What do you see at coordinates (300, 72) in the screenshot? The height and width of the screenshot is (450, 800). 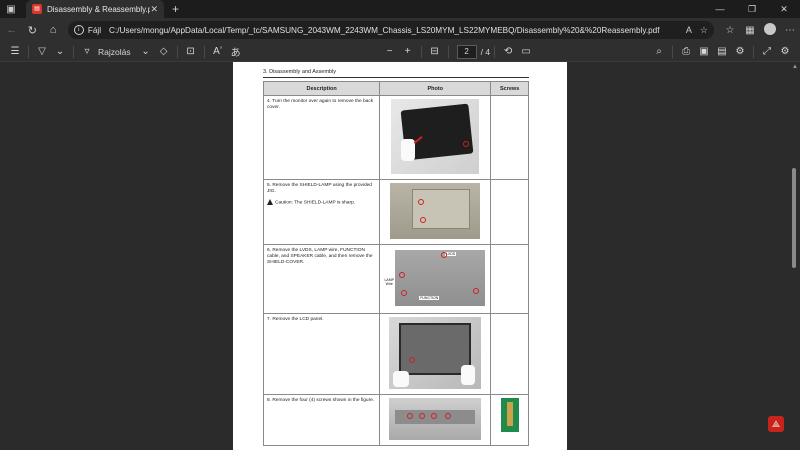 I see `section-title: 3. Disassembly and Assembly` at bounding box center [300, 72].